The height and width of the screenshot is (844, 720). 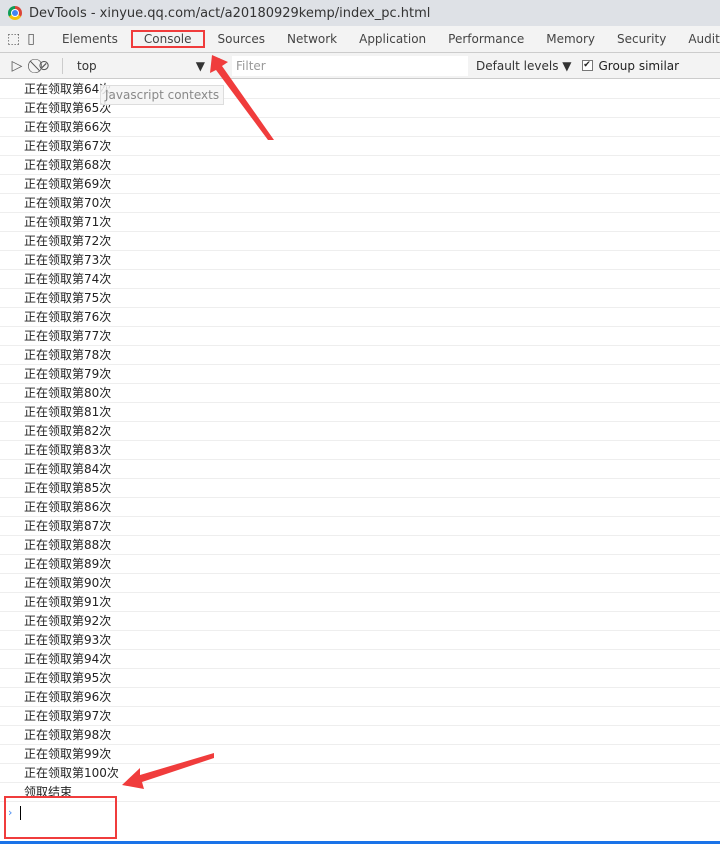 What do you see at coordinates (360, 355) in the screenshot?
I see `log-message: 正在领取第78次` at bounding box center [360, 355].